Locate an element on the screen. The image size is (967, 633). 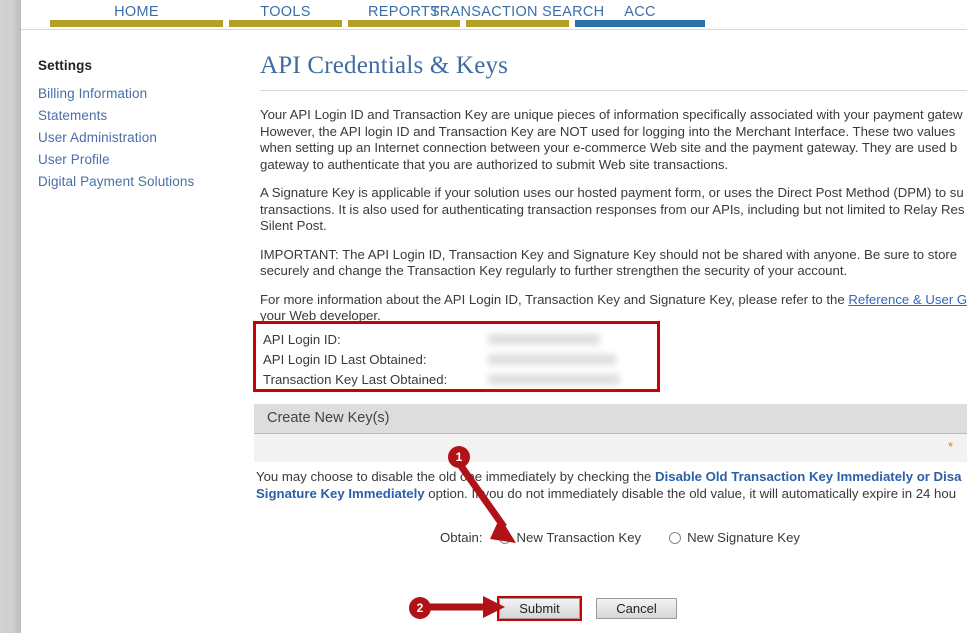
nav-tab-reports-underline is located at coordinates (404, 23).